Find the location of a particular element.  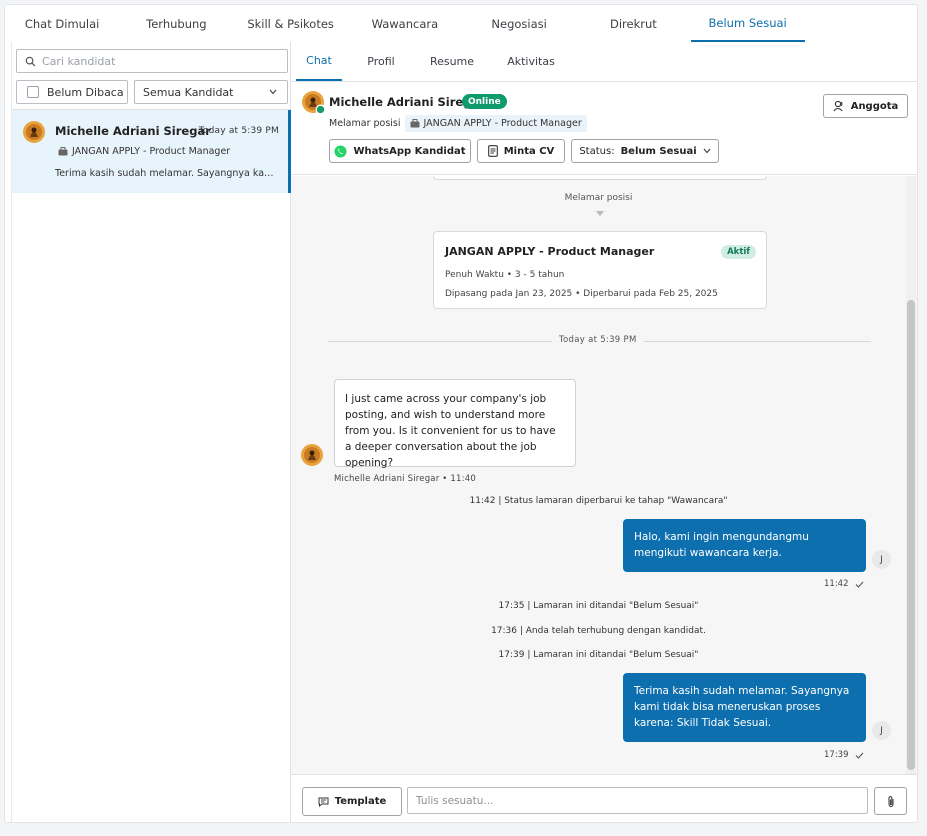

status-dropdown: Status: Belum Sesuai is located at coordinates (645, 151).